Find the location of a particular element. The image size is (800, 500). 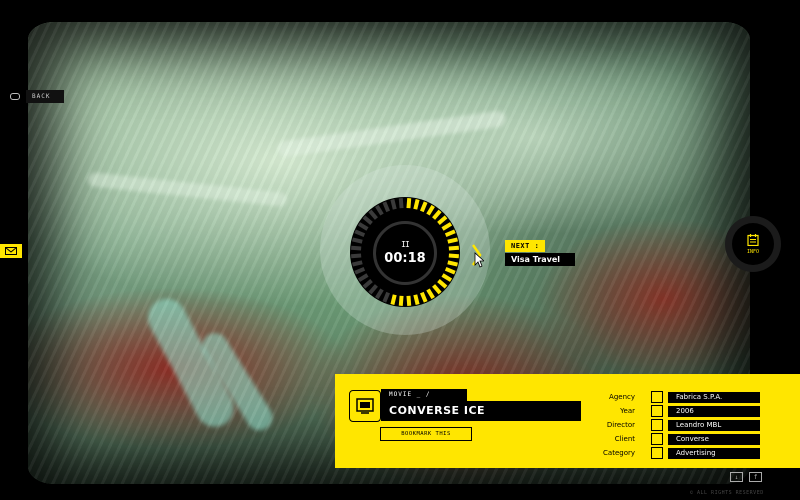

info-button: INFO is located at coordinates (753, 244).